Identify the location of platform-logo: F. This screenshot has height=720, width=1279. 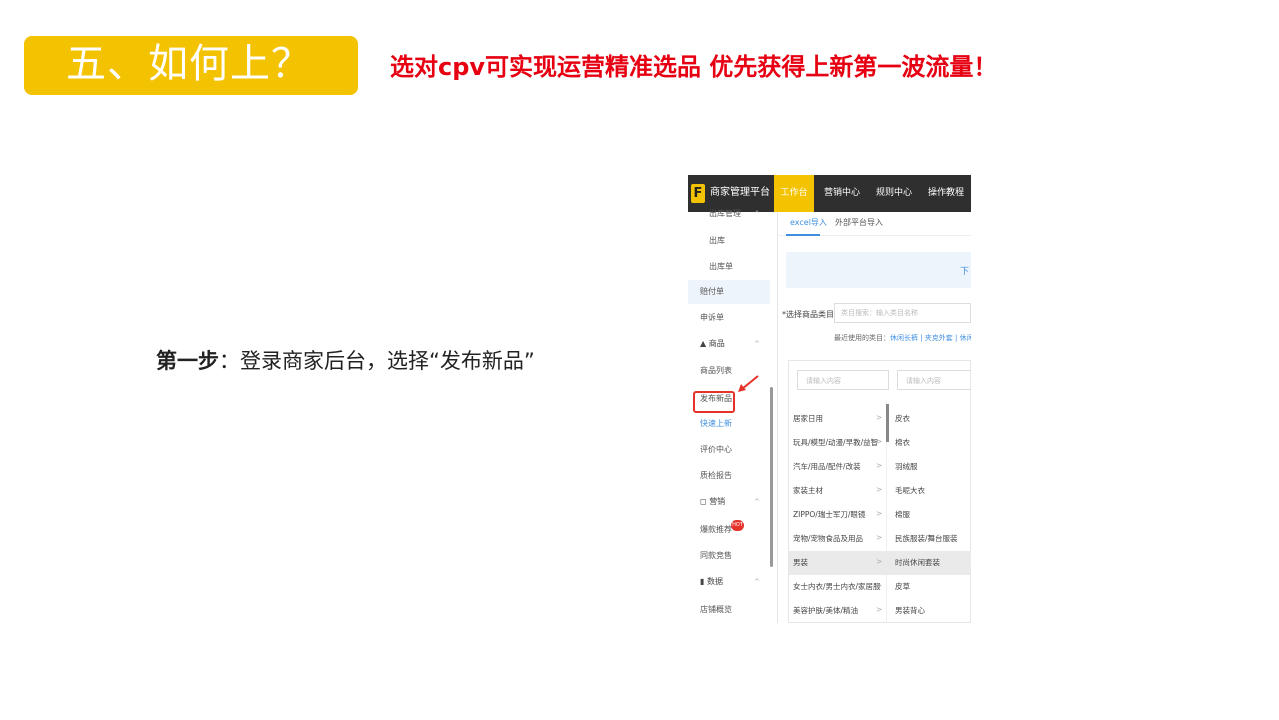
(698, 193).